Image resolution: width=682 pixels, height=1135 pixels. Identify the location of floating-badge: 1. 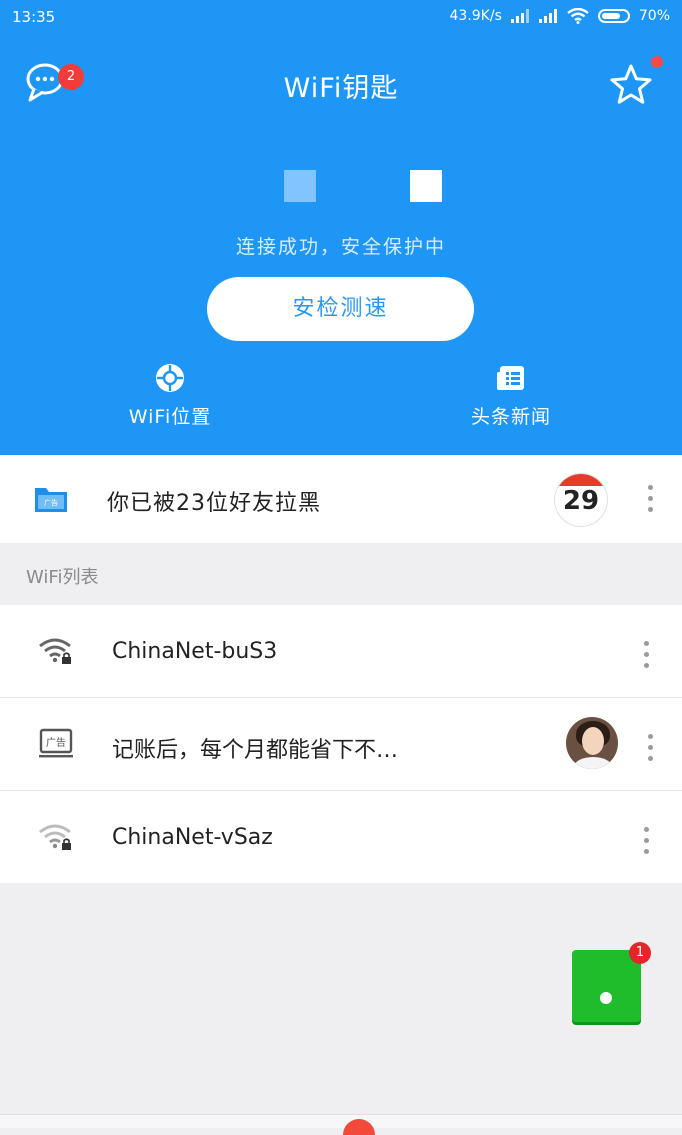
(640, 953).